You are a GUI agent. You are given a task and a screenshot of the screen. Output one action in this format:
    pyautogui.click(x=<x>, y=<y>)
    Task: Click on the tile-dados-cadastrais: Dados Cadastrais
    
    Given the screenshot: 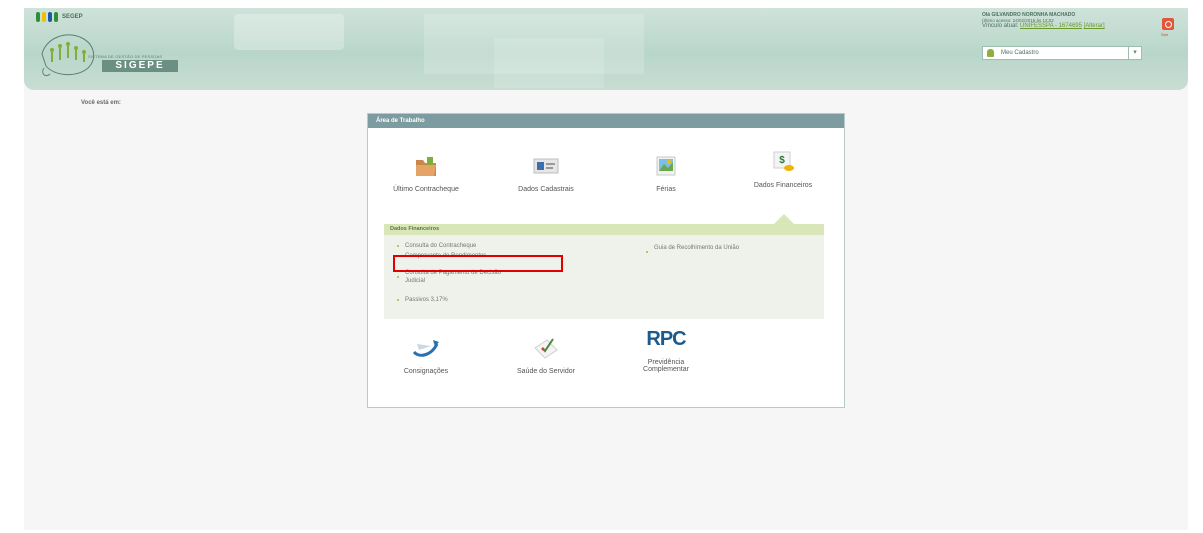 What is the action you would take?
    pyautogui.click(x=546, y=173)
    